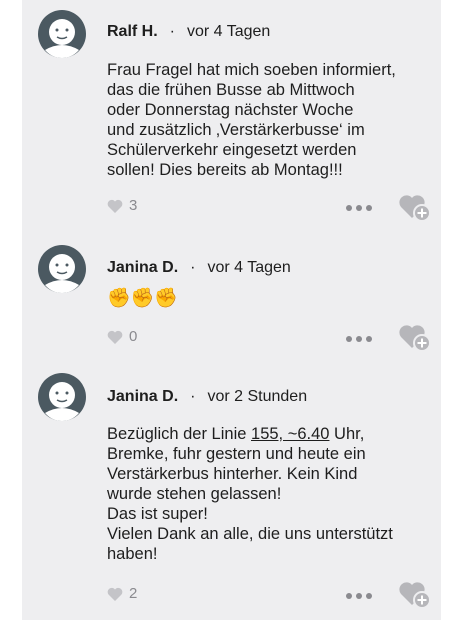  I want to click on like-count: 3, so click(122, 205).